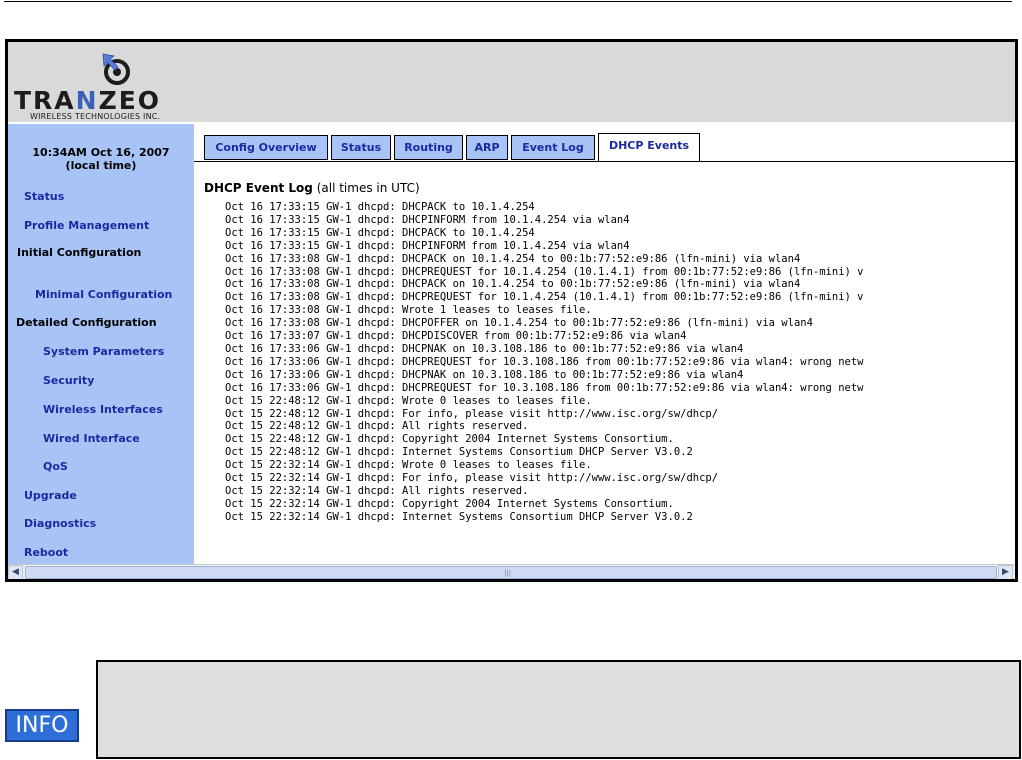 This screenshot has height=760, width=1022. I want to click on tab-status: Status, so click(361, 147).